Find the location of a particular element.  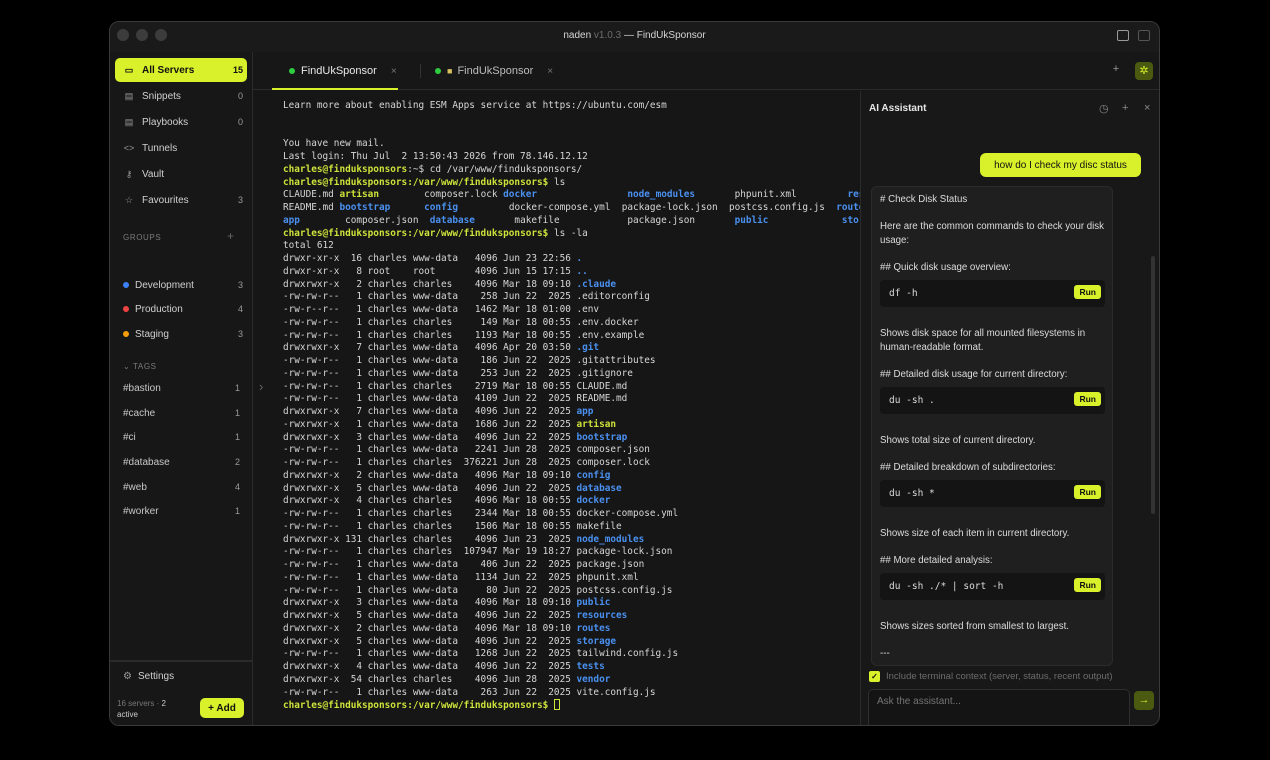

sidebar-item-all-servers: ▭ All Servers 15 is located at coordinates (181, 70).